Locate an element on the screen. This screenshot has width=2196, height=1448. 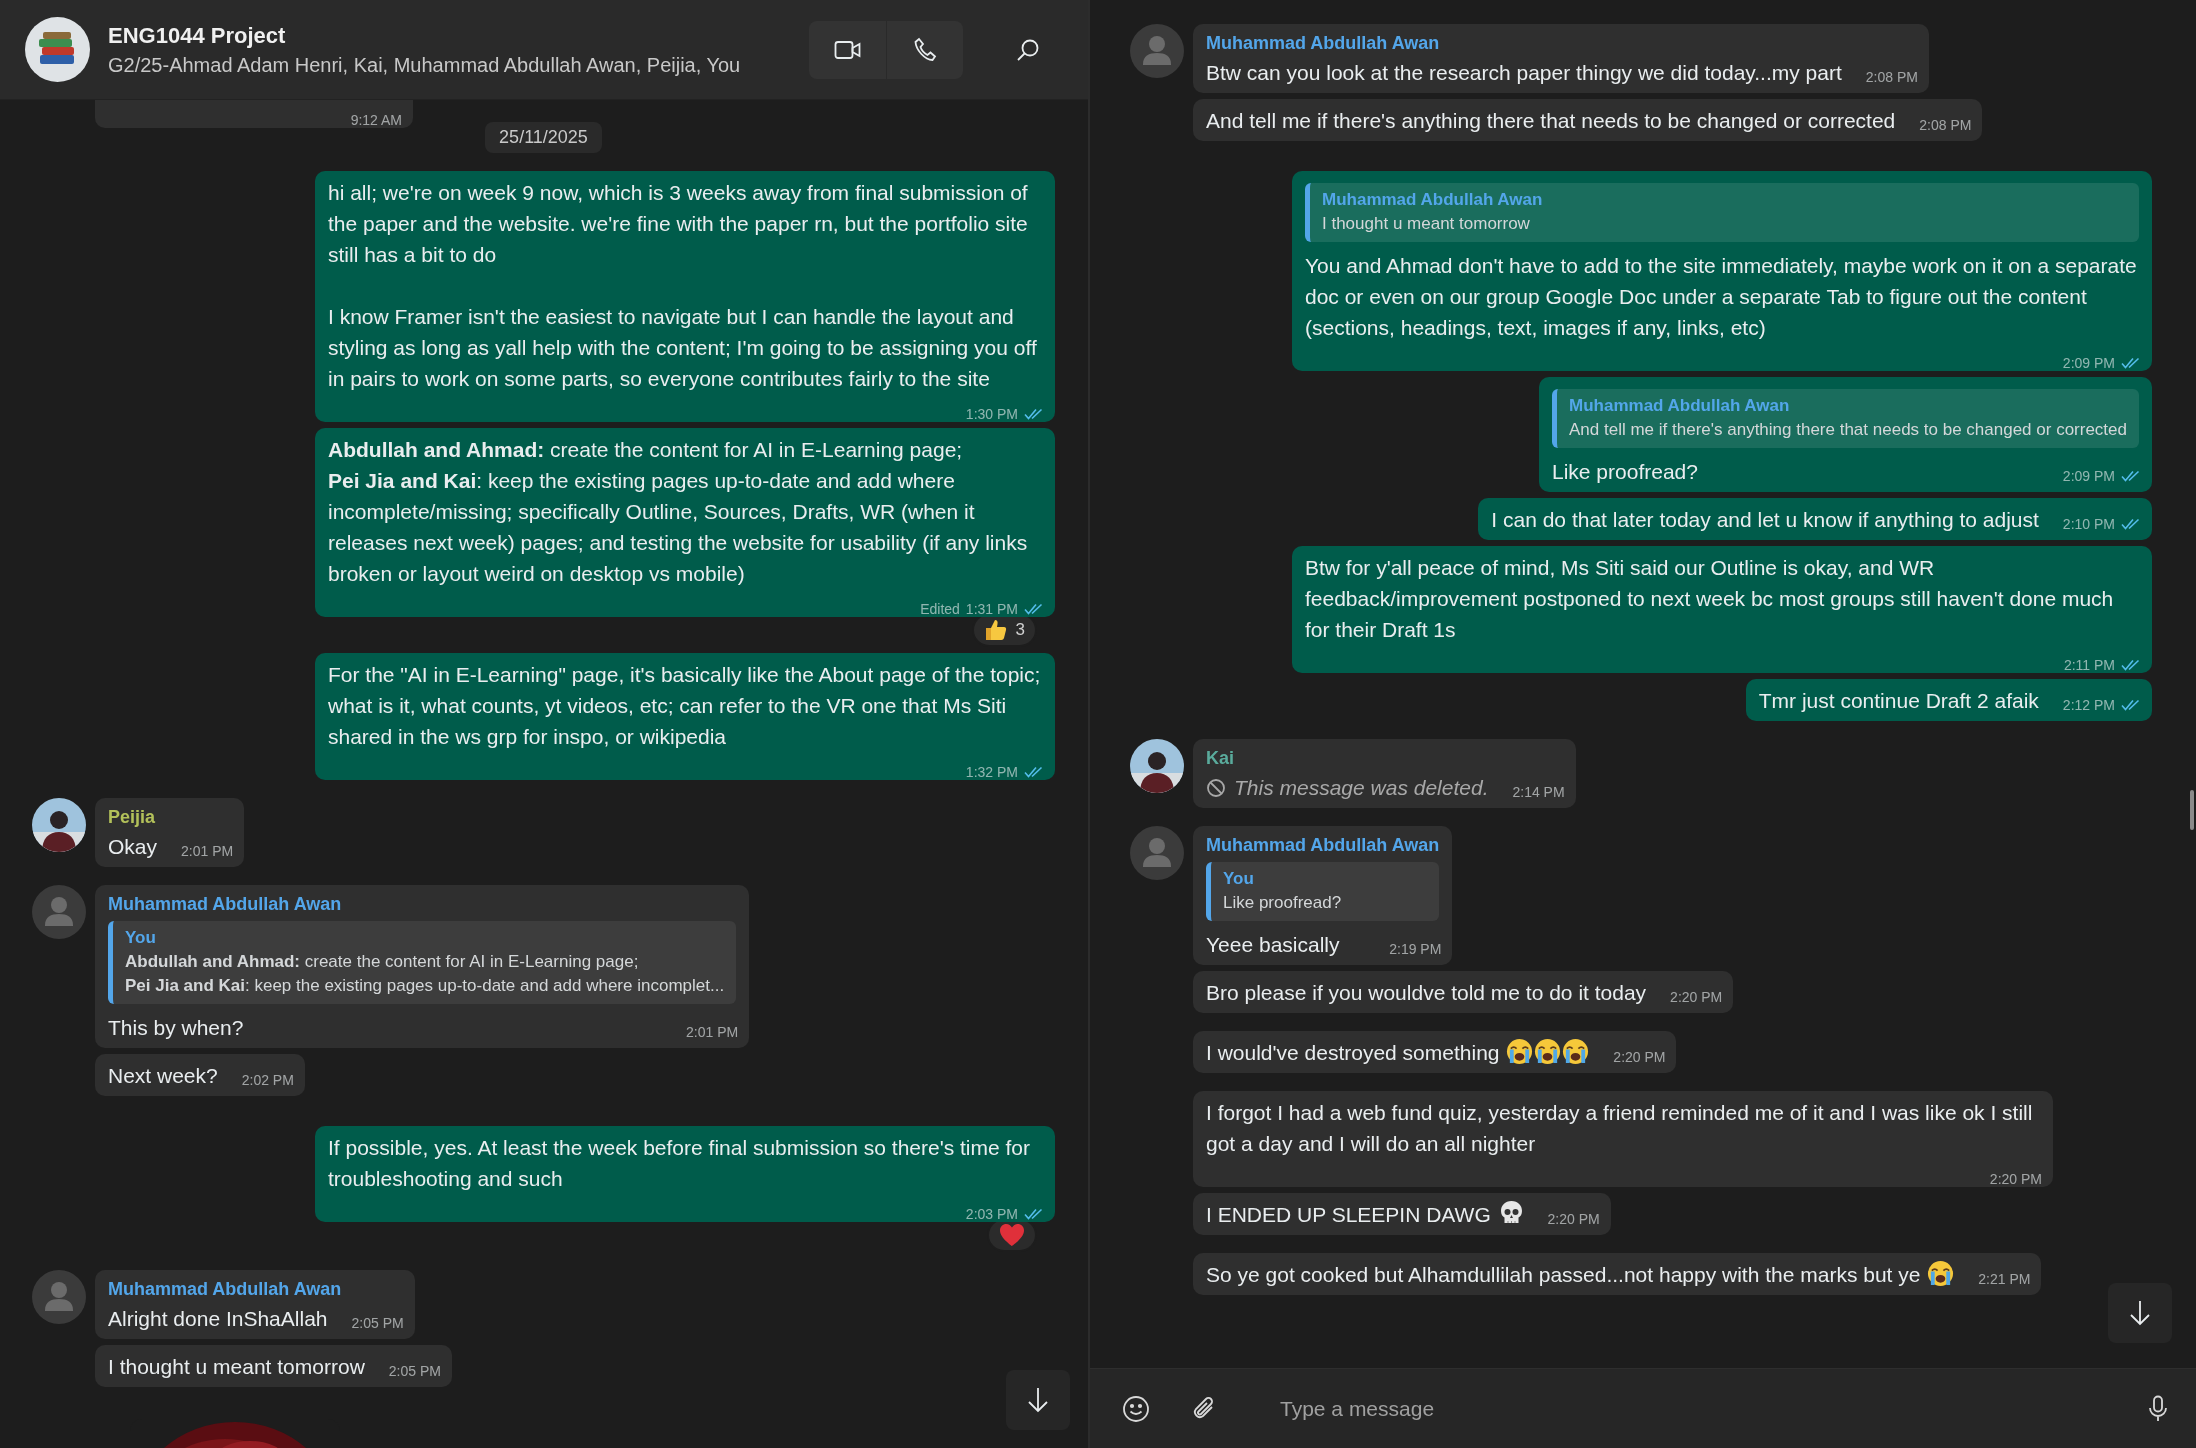
message-time: 2:03 PM is located at coordinates (991, 1214).